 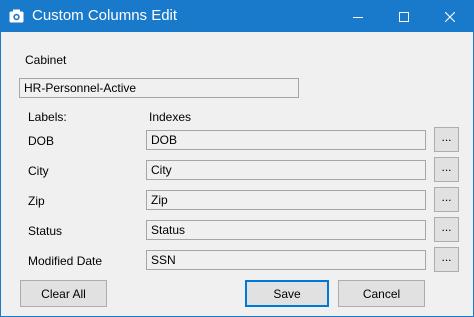 What do you see at coordinates (38, 171) in the screenshot?
I see `row-label: City` at bounding box center [38, 171].